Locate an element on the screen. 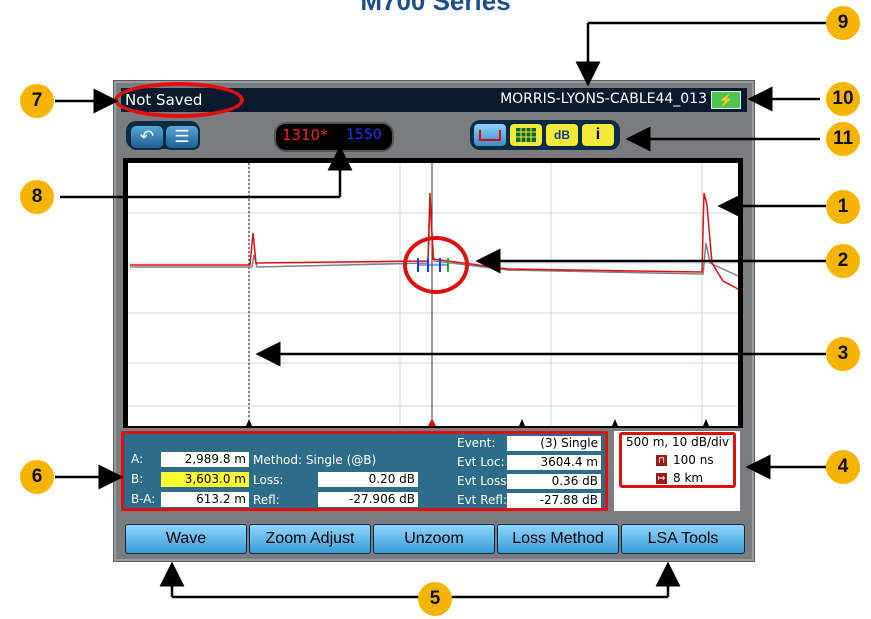  callout-9: 9 is located at coordinates (843, 23).